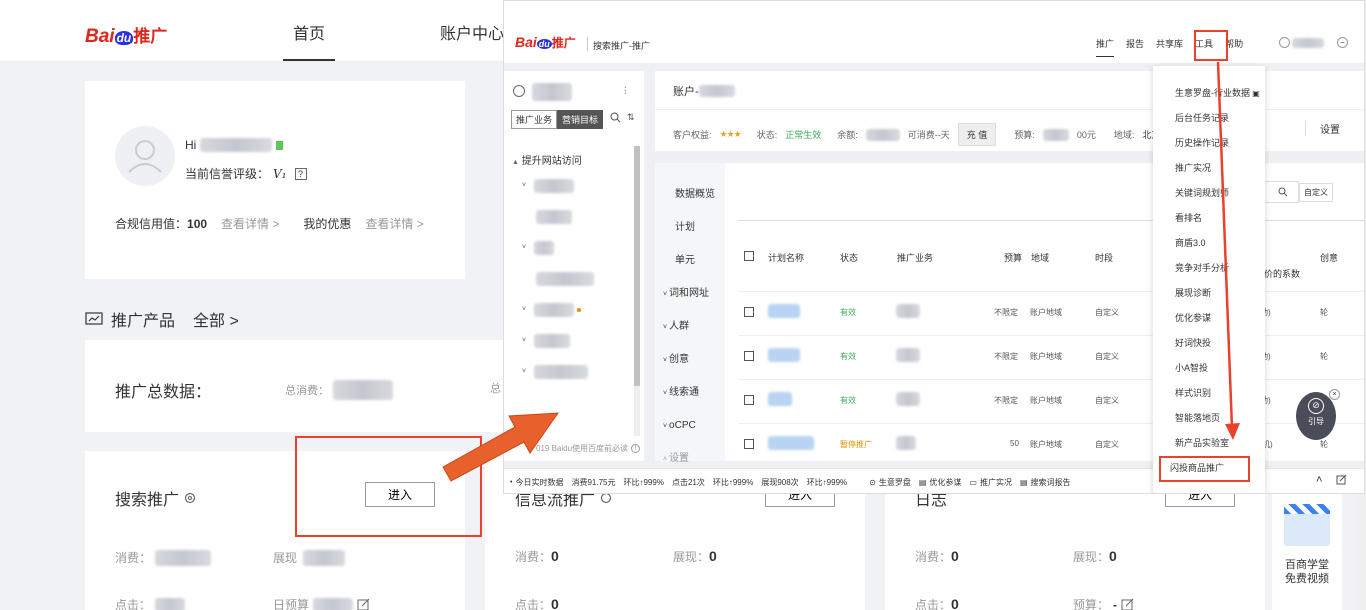 This screenshot has height=610, width=1366. I want to click on th-time: 时段, so click(1104, 257).